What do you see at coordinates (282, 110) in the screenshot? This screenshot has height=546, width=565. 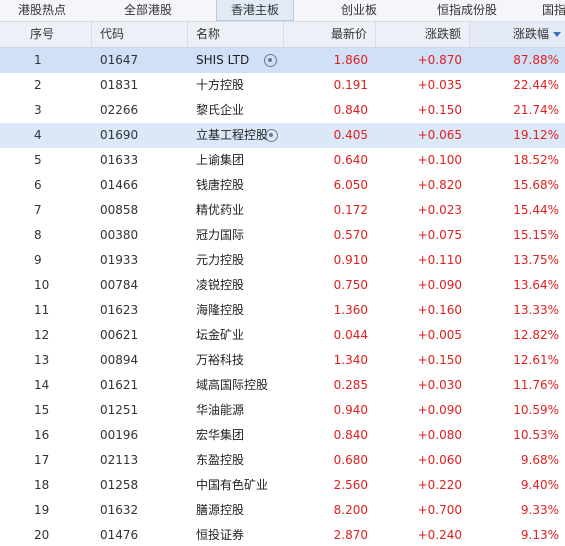 I see `table-row: 3 02266 黎氏企业 0.840 +0.150 21.74%` at bounding box center [282, 110].